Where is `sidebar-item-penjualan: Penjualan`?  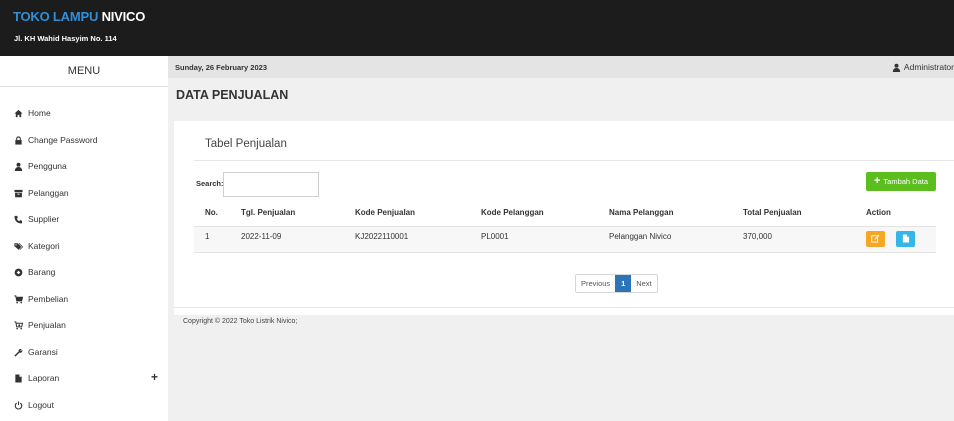 sidebar-item-penjualan: Penjualan is located at coordinates (84, 325).